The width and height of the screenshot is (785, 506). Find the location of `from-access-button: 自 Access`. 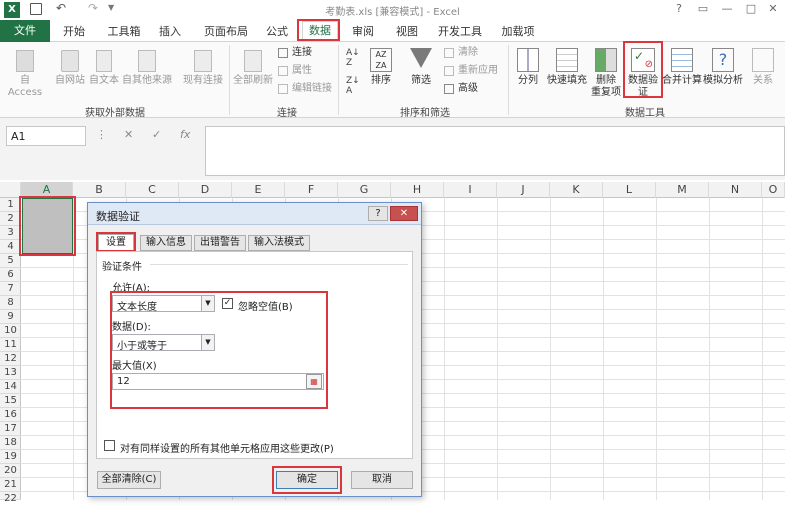

from-access-button: 自 Access is located at coordinates (25, 74).